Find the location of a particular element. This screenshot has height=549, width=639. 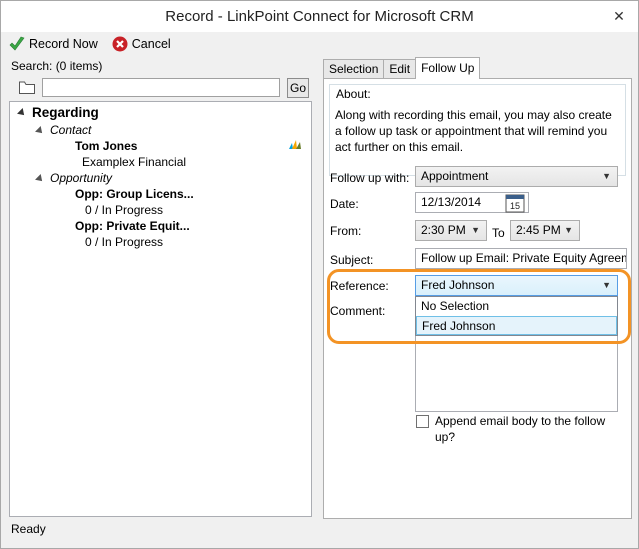

go-button: Go is located at coordinates (298, 88).